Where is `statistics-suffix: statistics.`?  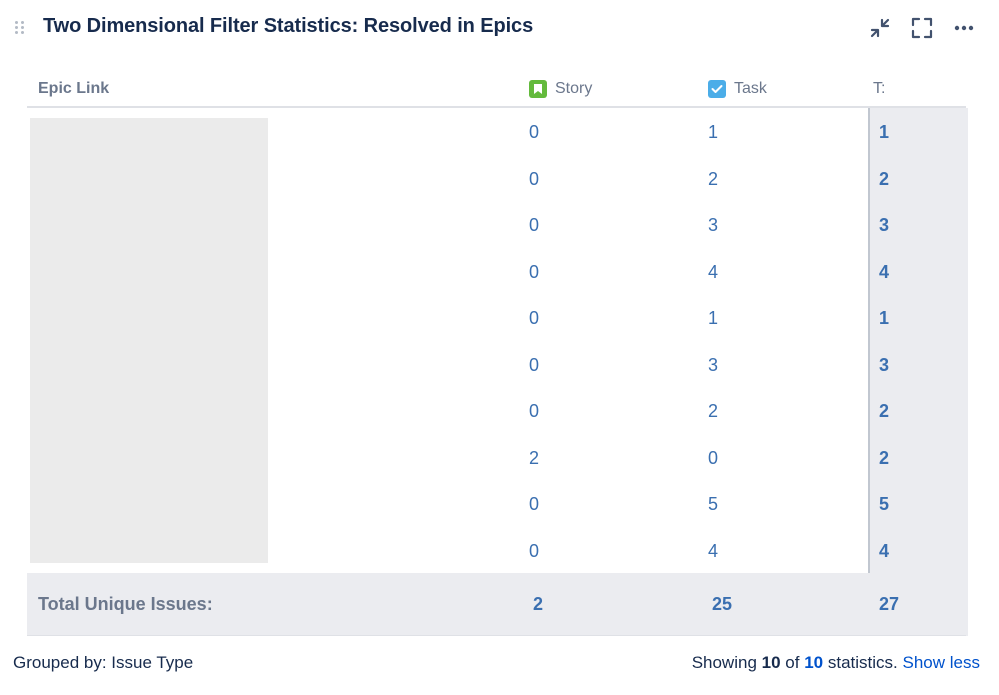
statistics-suffix: statistics. is located at coordinates (862, 662).